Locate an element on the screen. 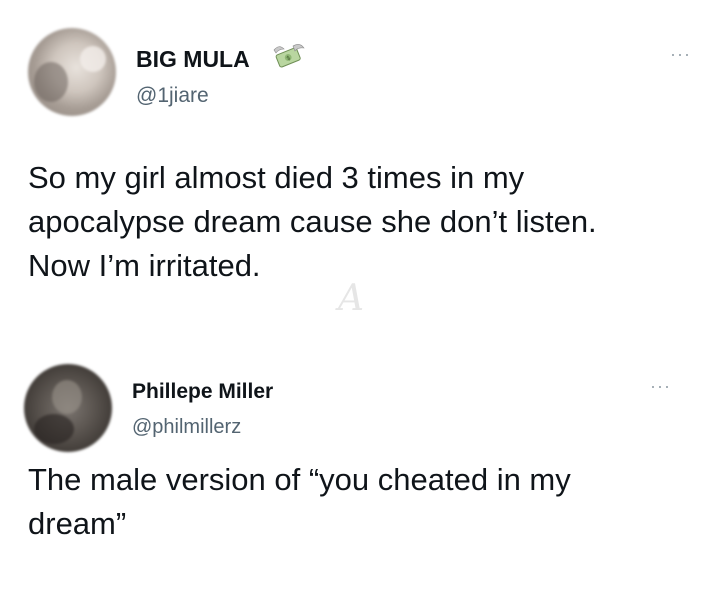  tweet-text-line: apocalypse dream cause she don’t listen. is located at coordinates (312, 221).